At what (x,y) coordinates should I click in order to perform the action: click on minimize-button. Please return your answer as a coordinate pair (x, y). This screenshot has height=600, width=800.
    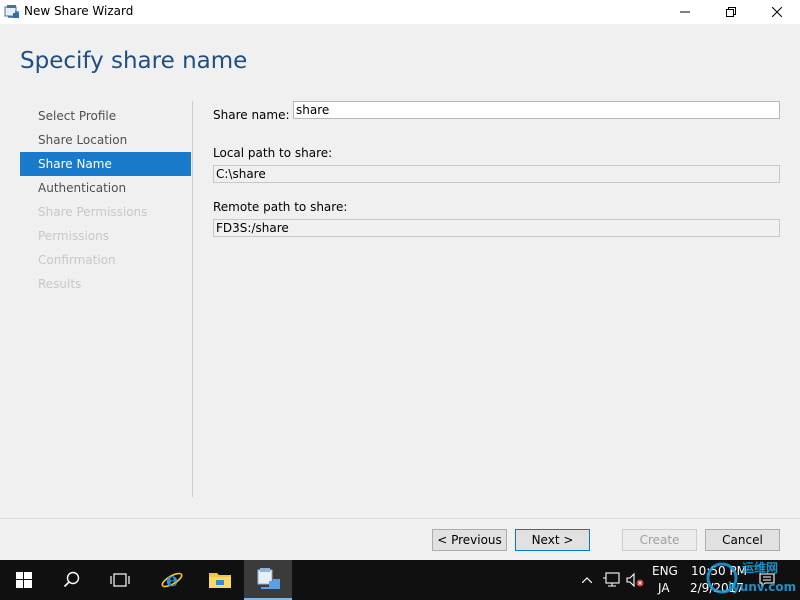
    Looking at the image, I should click on (685, 12).